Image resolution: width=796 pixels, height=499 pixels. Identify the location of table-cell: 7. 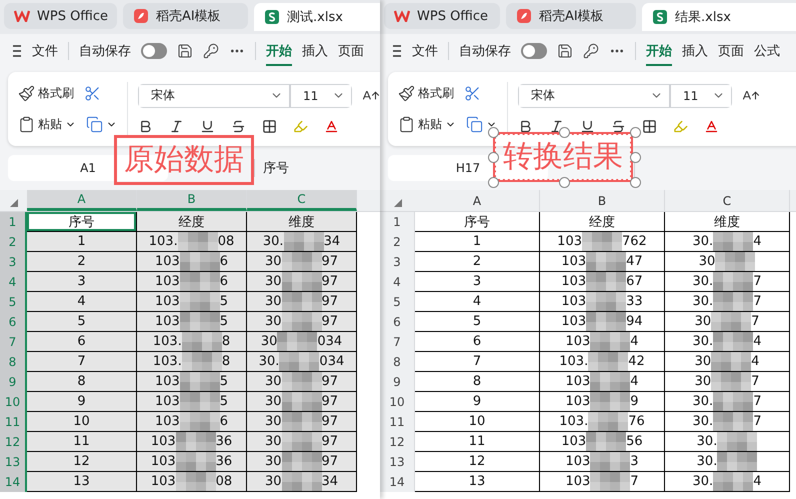
(82, 362).